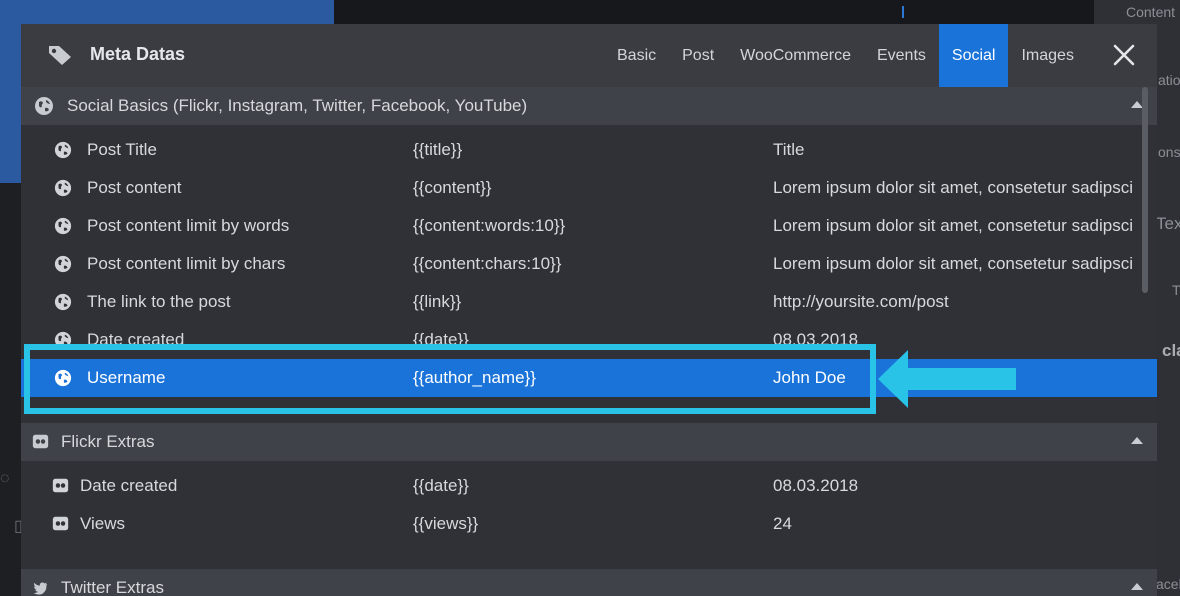 The height and width of the screenshot is (596, 1180). Describe the element at coordinates (103, 523) in the screenshot. I see `meta-name: Views` at that location.